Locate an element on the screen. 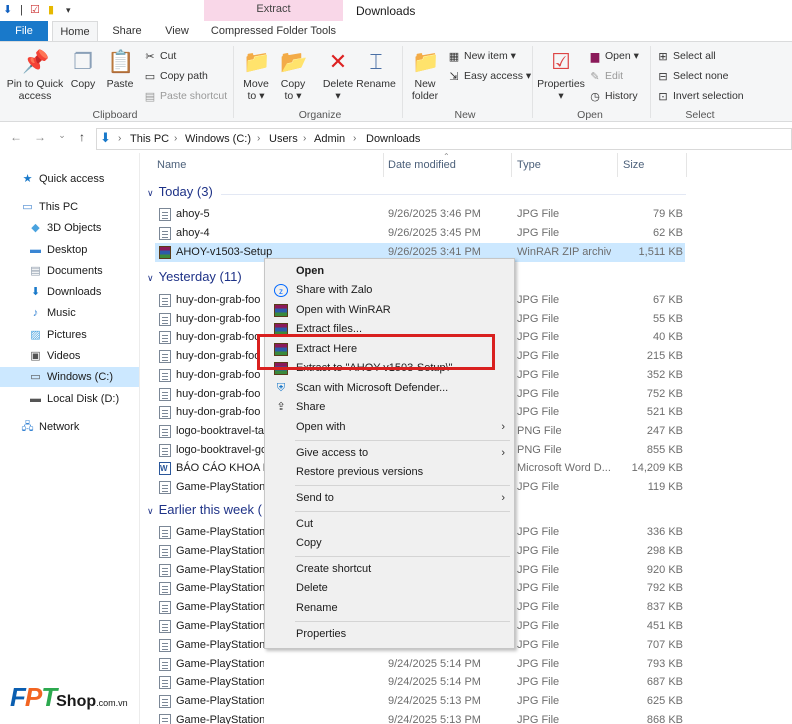 The height and width of the screenshot is (724, 792). properties-button: ☑ Properties ▾ is located at coordinates (561, 75).